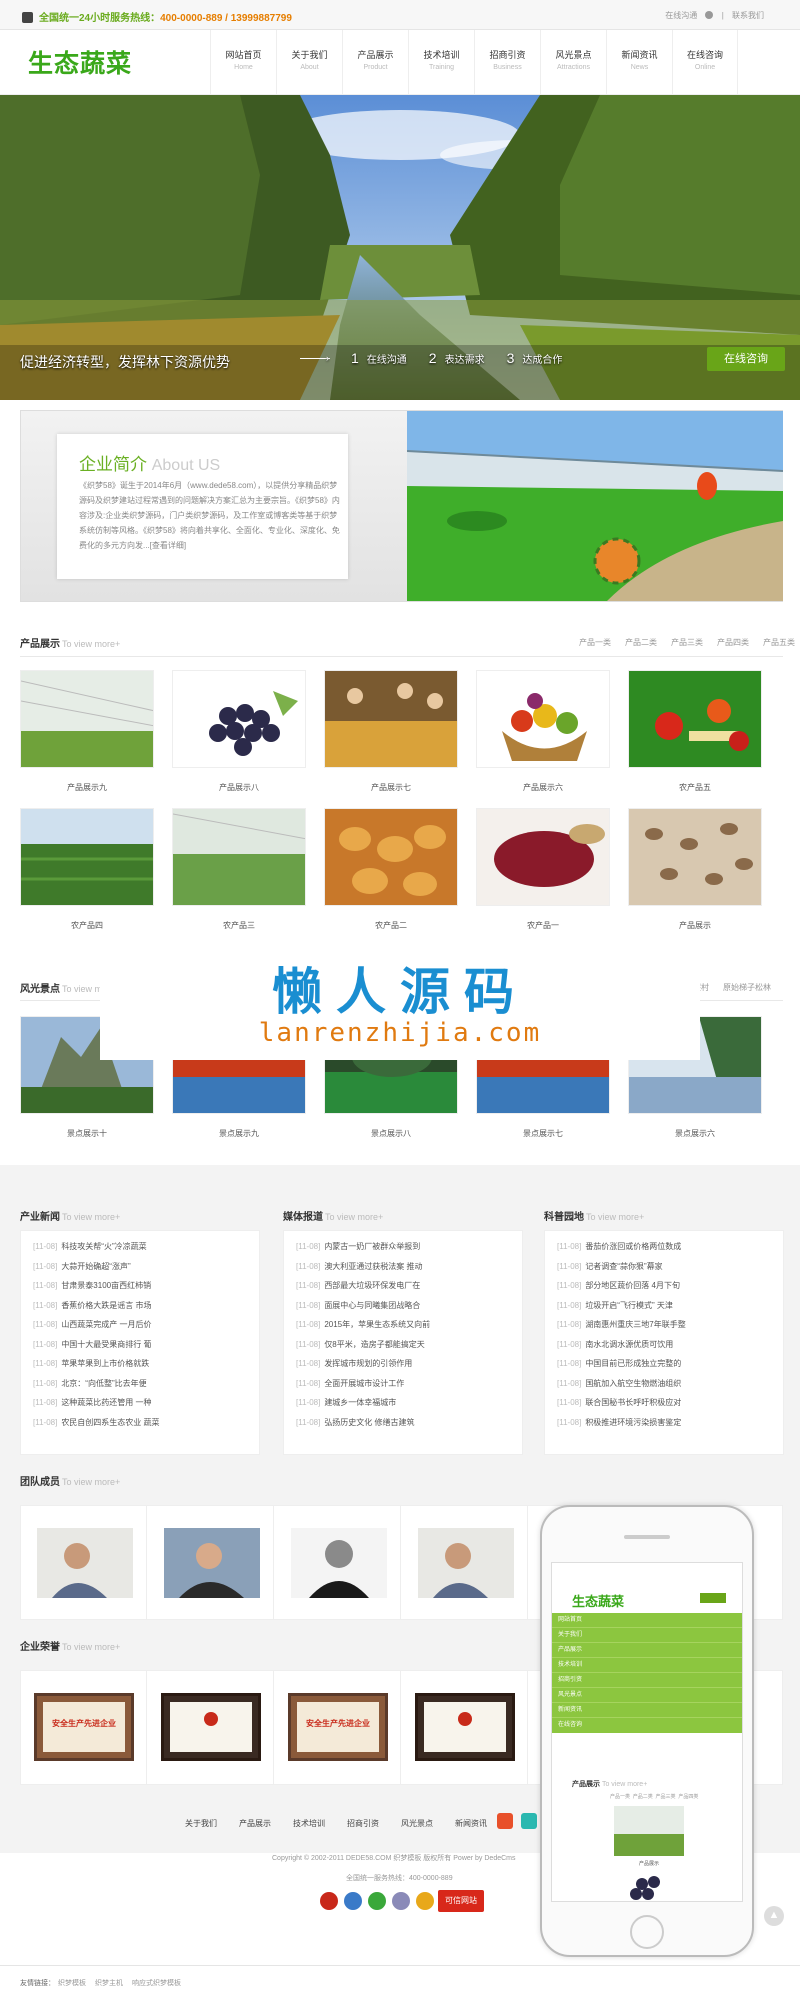 The image size is (800, 1998). Describe the element at coordinates (109, 1983) in the screenshot. I see `friend-link: 织梦主机` at that location.